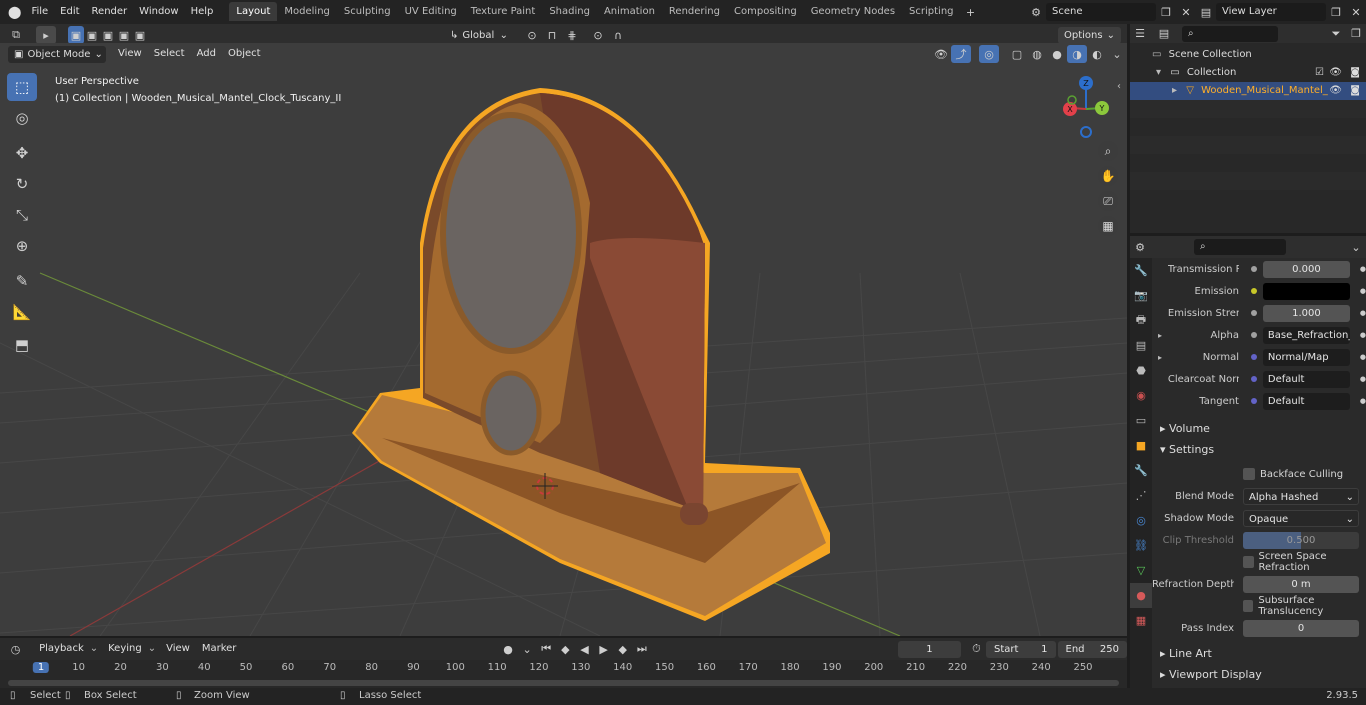 This screenshot has width=1366, height=705. What do you see at coordinates (1089, 35) in the screenshot?
I see `options-dropdown: Options ⌄` at bounding box center [1089, 35].